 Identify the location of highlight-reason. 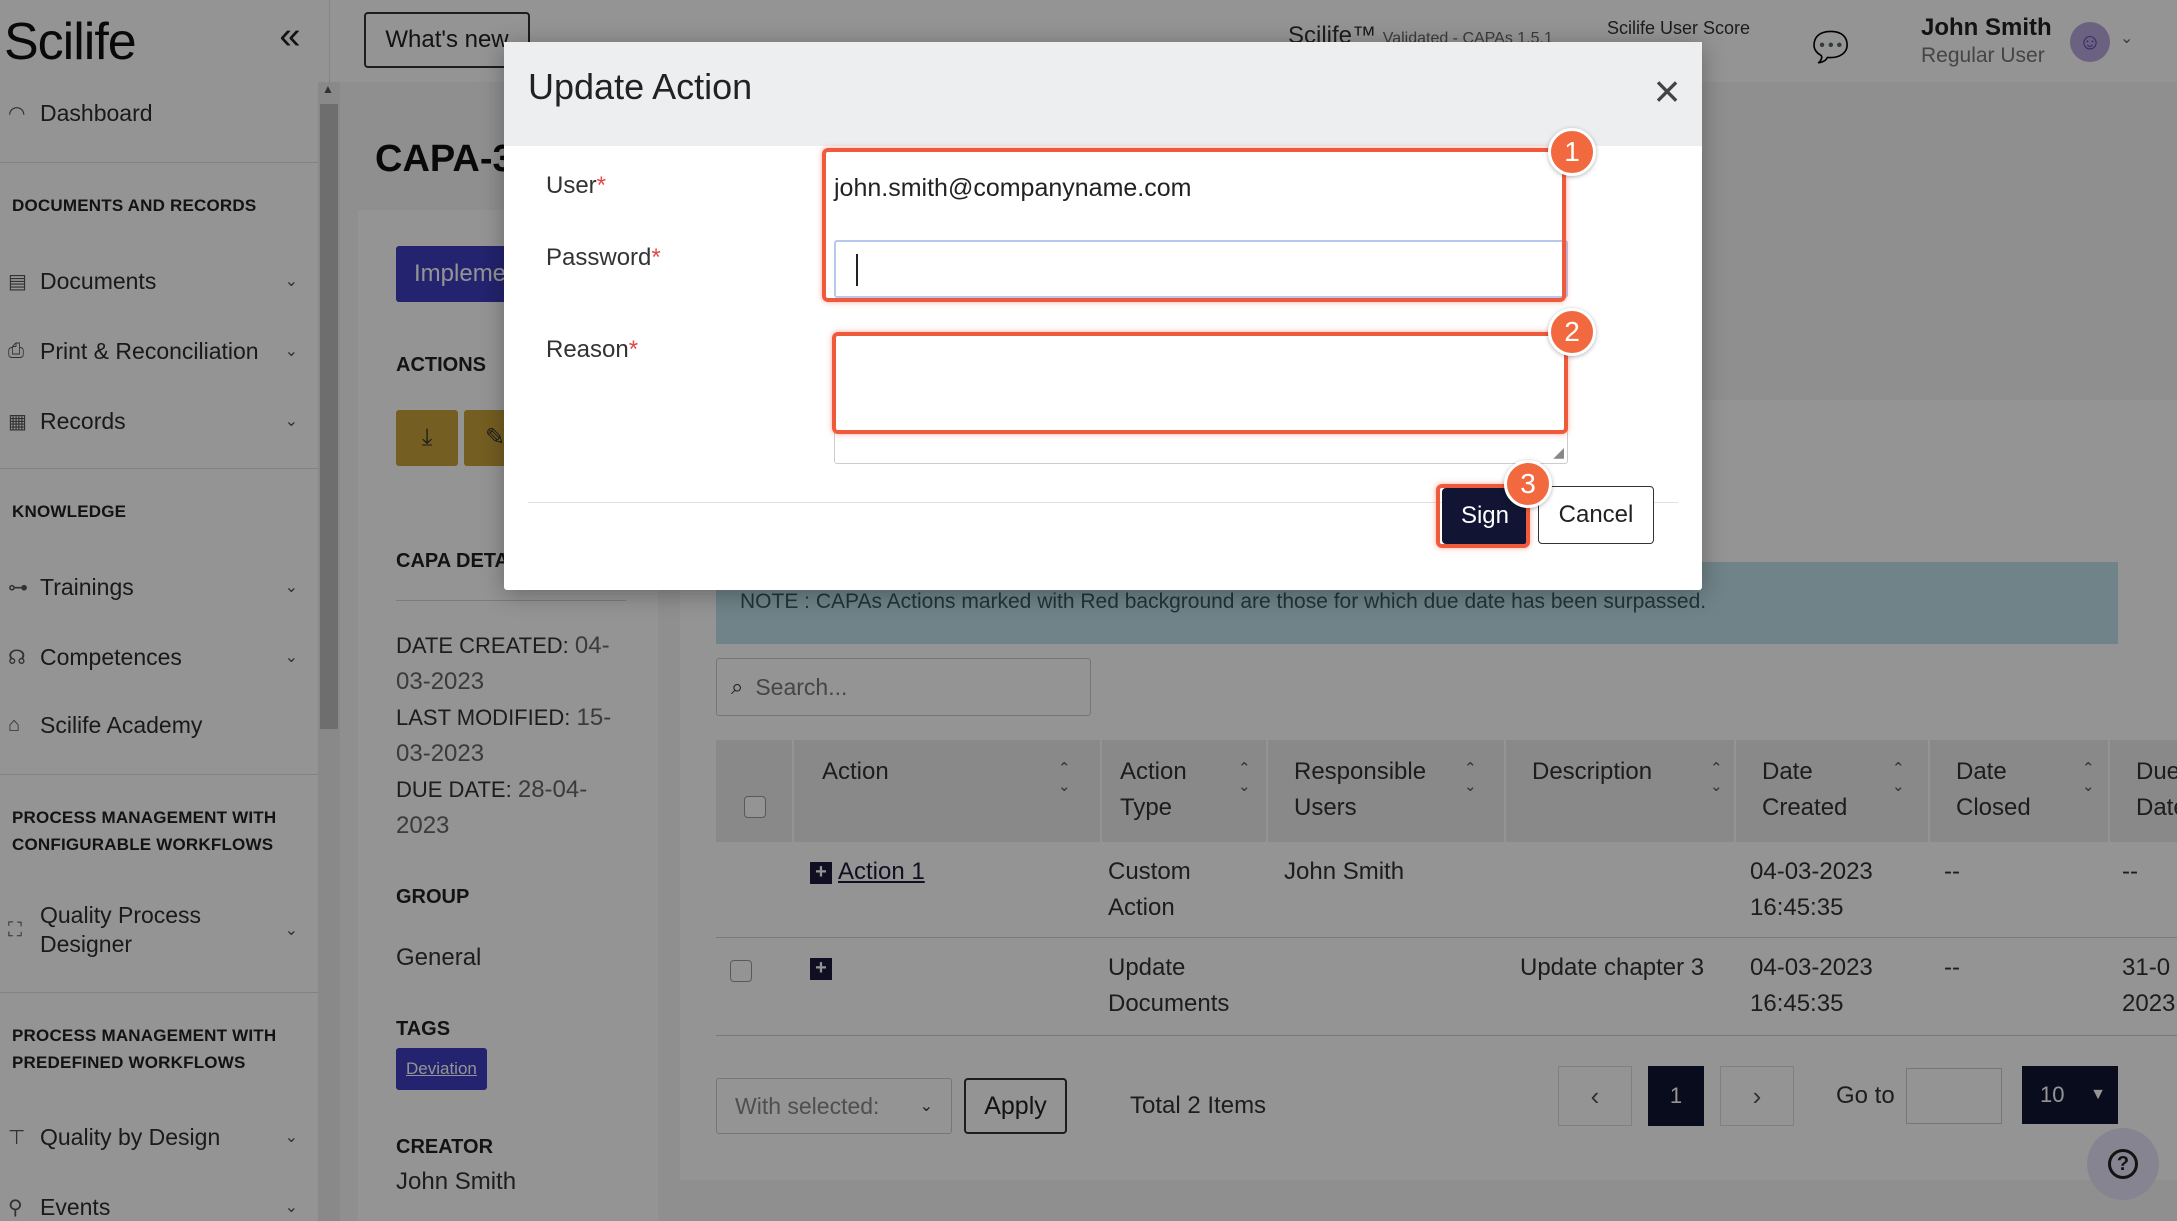
(1200, 383).